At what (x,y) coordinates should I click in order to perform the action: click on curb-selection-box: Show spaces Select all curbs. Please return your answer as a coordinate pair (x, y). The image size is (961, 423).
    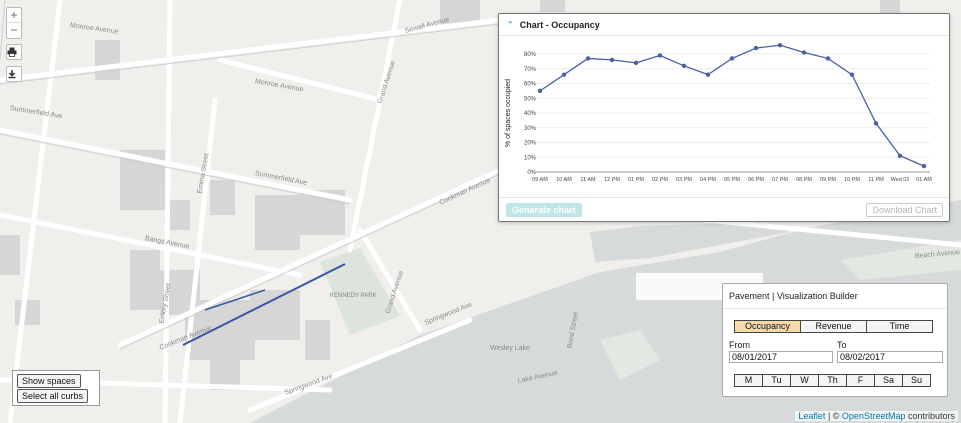
    Looking at the image, I should click on (56, 388).